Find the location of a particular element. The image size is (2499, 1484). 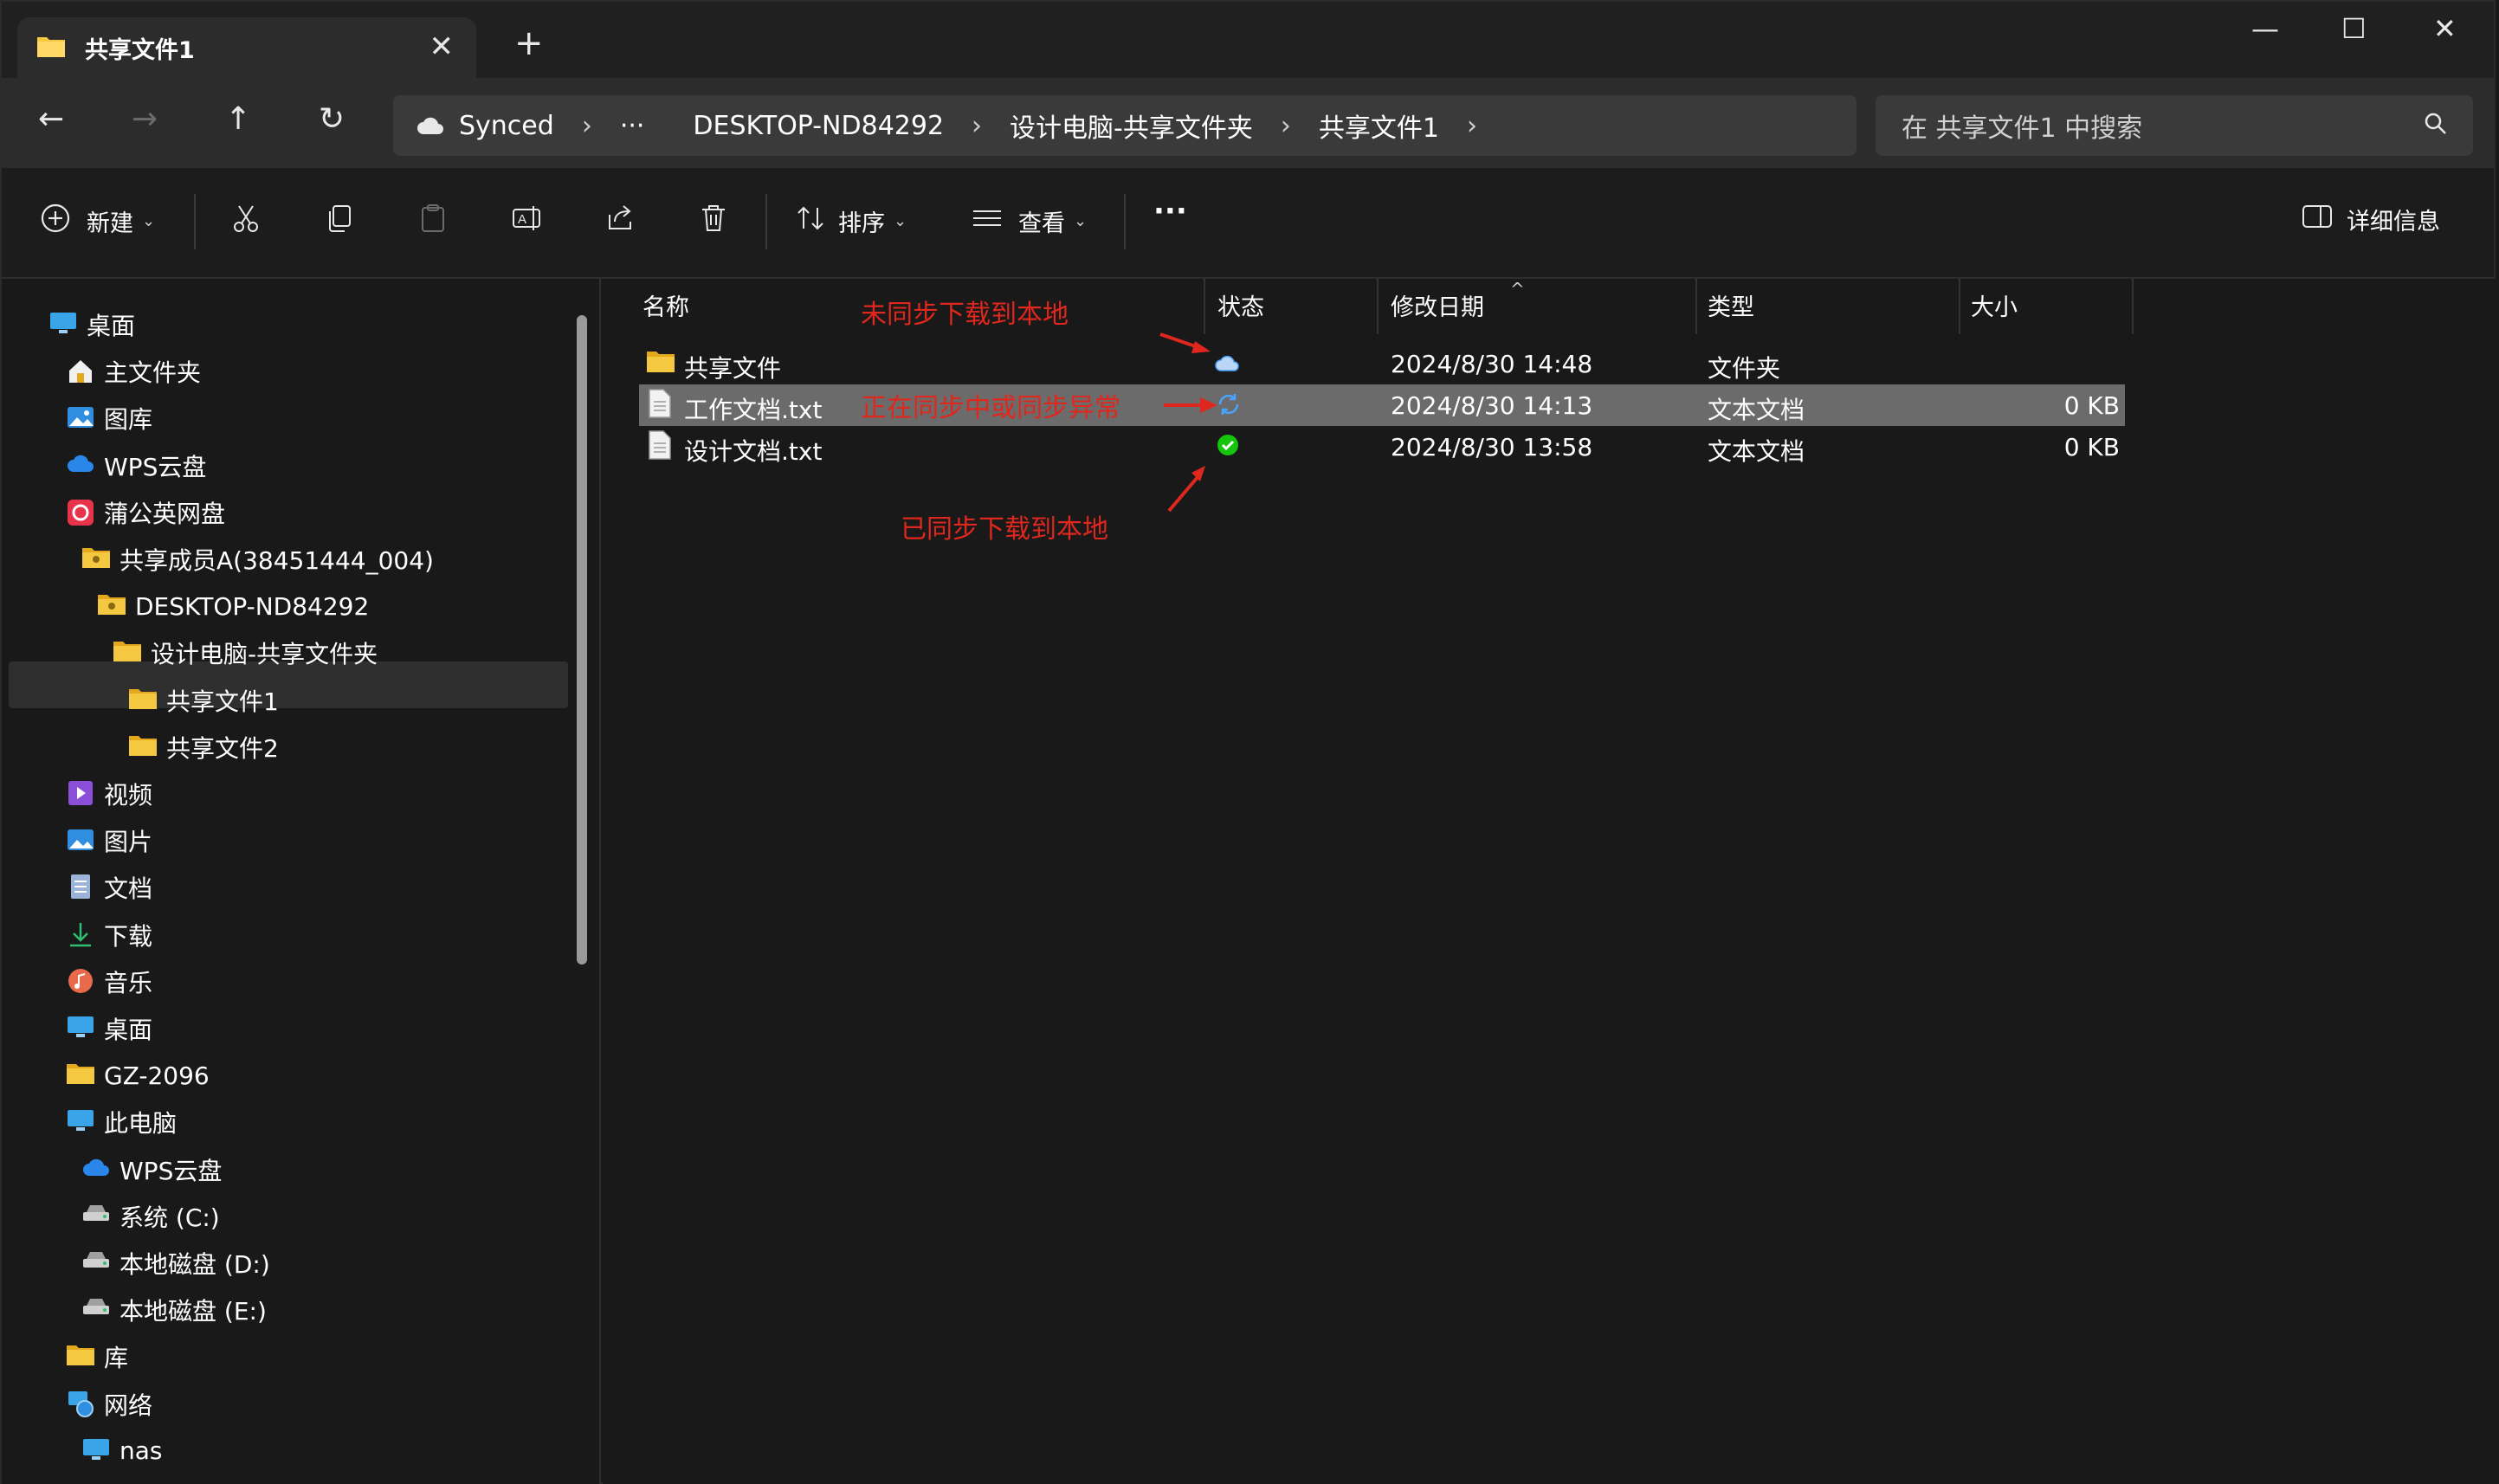

breadcrumb-shared-folder: 设计电脑-共享文件夹 is located at coordinates (1131, 125).